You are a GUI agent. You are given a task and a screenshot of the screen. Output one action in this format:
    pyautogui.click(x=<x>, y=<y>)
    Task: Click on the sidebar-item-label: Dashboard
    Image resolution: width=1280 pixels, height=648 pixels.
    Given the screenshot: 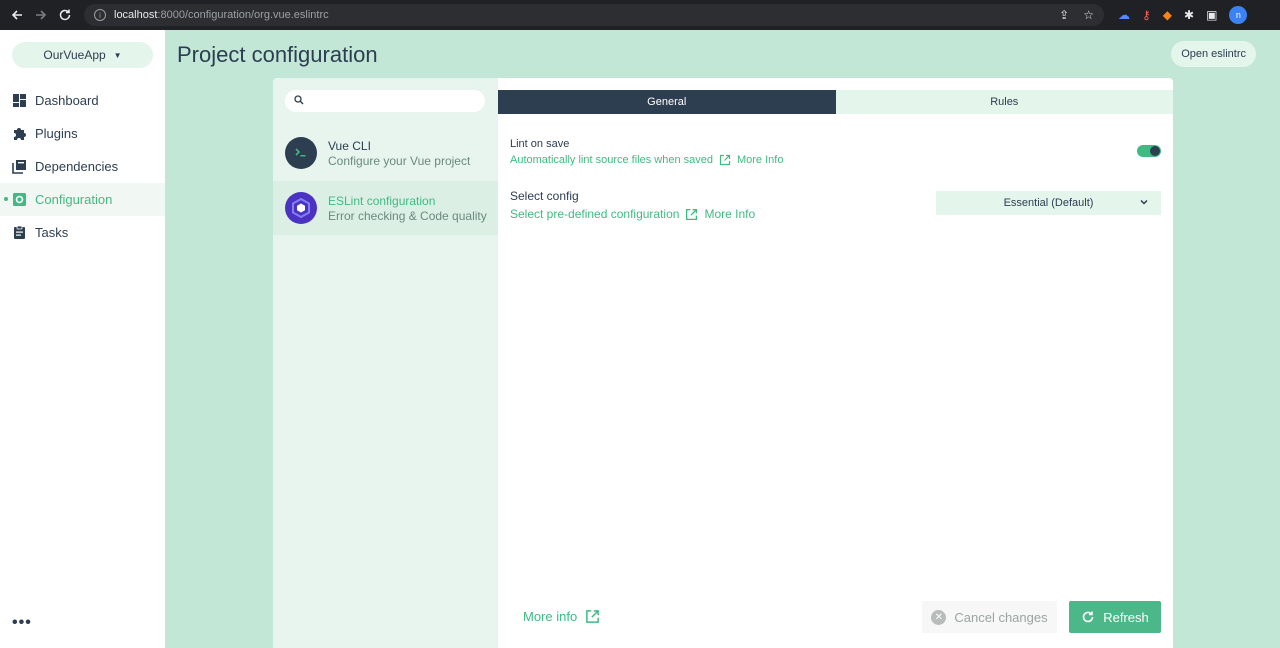 What is the action you would take?
    pyautogui.click(x=67, y=100)
    